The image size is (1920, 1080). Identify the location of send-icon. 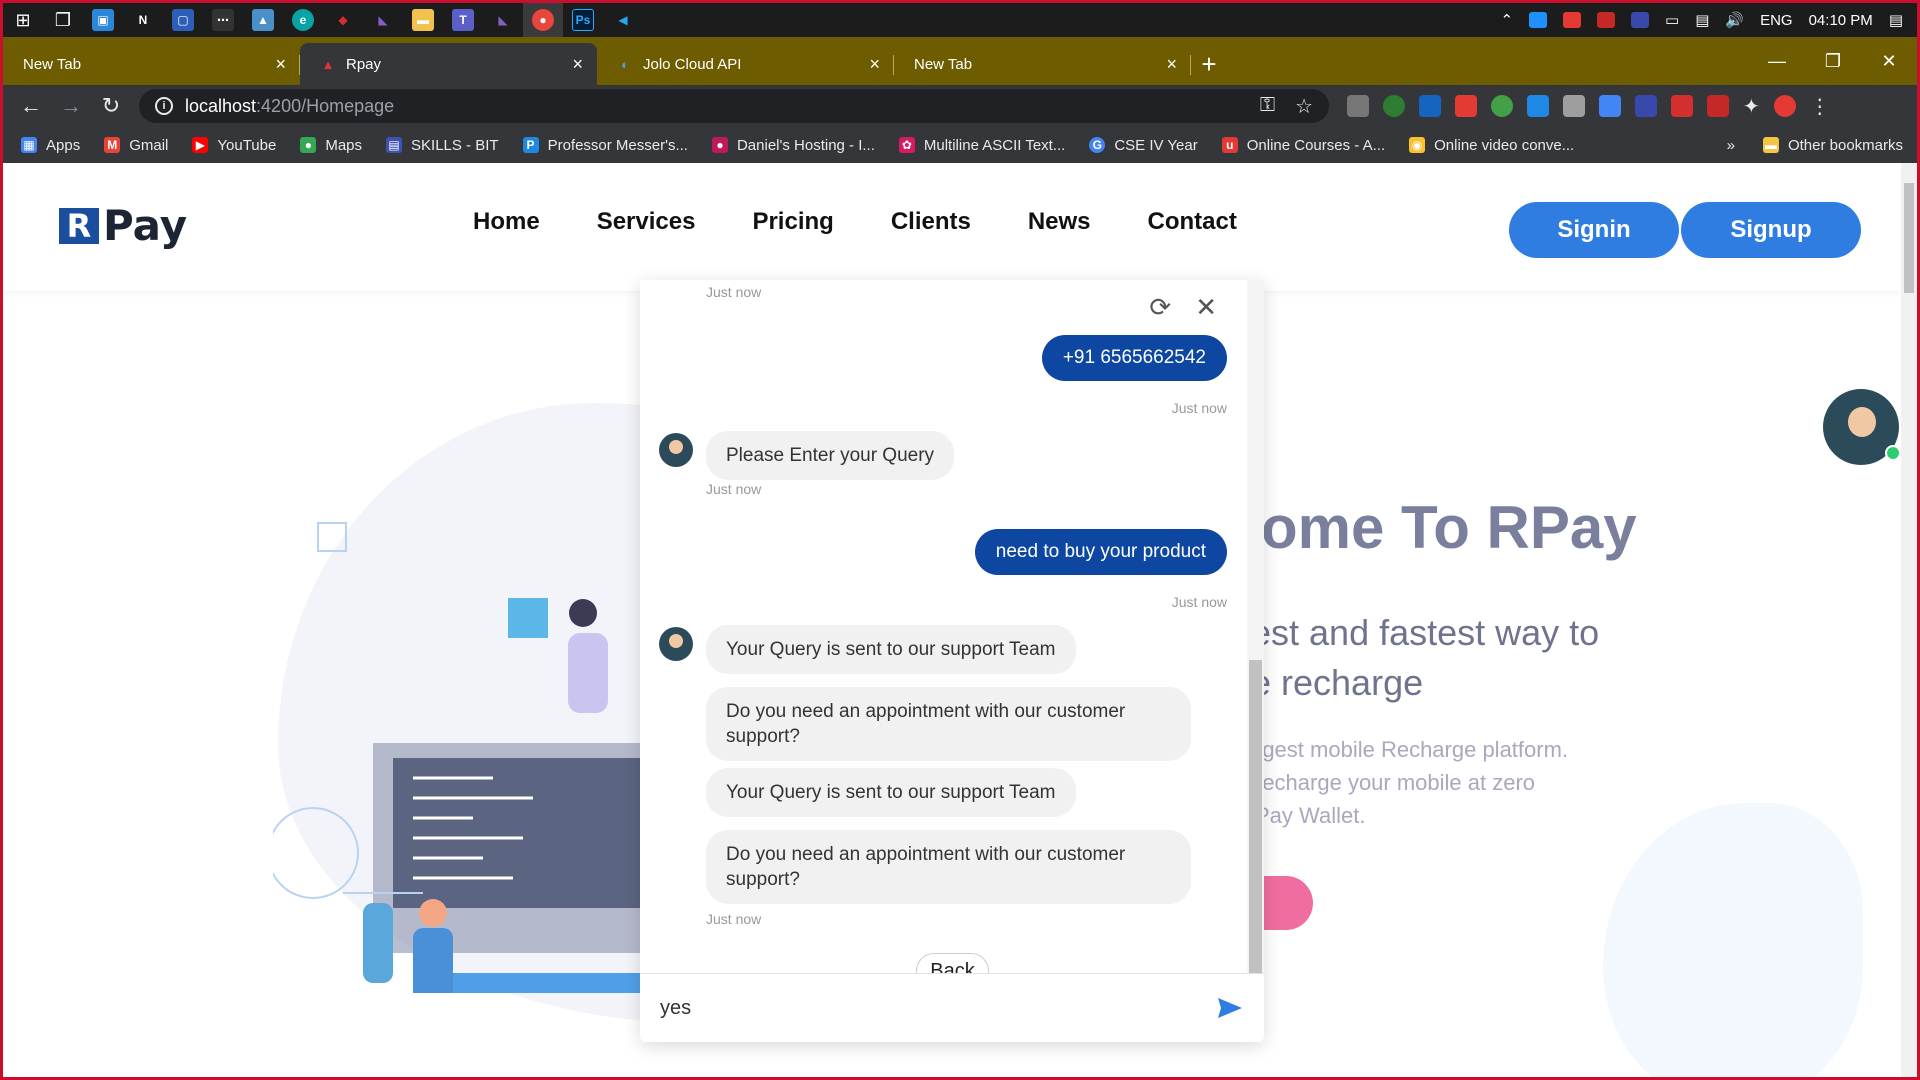
(1230, 1008).